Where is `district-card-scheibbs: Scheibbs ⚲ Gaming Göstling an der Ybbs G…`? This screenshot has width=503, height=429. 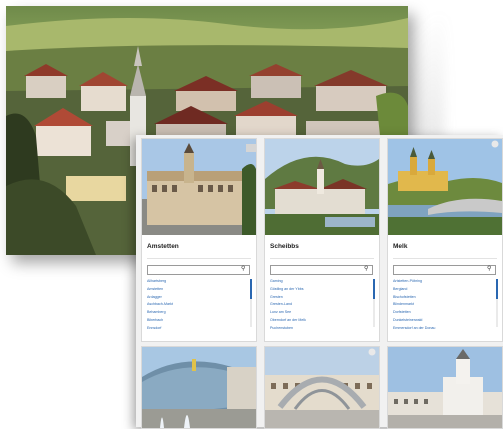
district-card-scheibbs: Scheibbs ⚲ Gaming Göstling an der Ybbs G… is located at coordinates (322, 240).